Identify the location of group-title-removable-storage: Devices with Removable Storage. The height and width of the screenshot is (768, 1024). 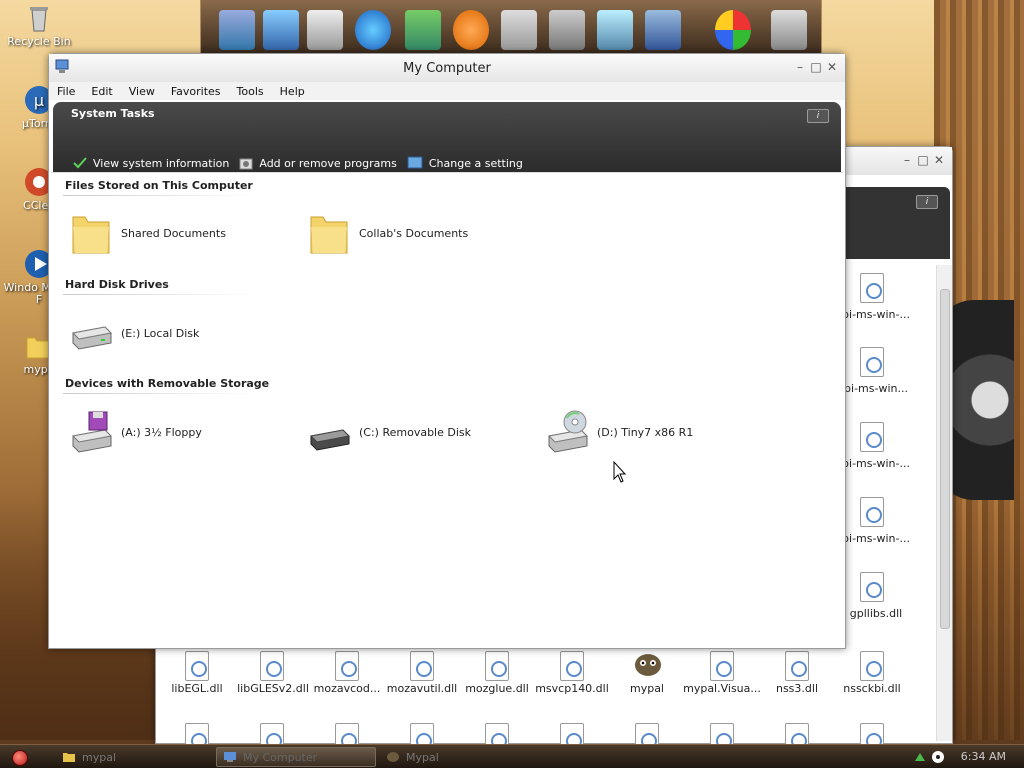
(167, 383).